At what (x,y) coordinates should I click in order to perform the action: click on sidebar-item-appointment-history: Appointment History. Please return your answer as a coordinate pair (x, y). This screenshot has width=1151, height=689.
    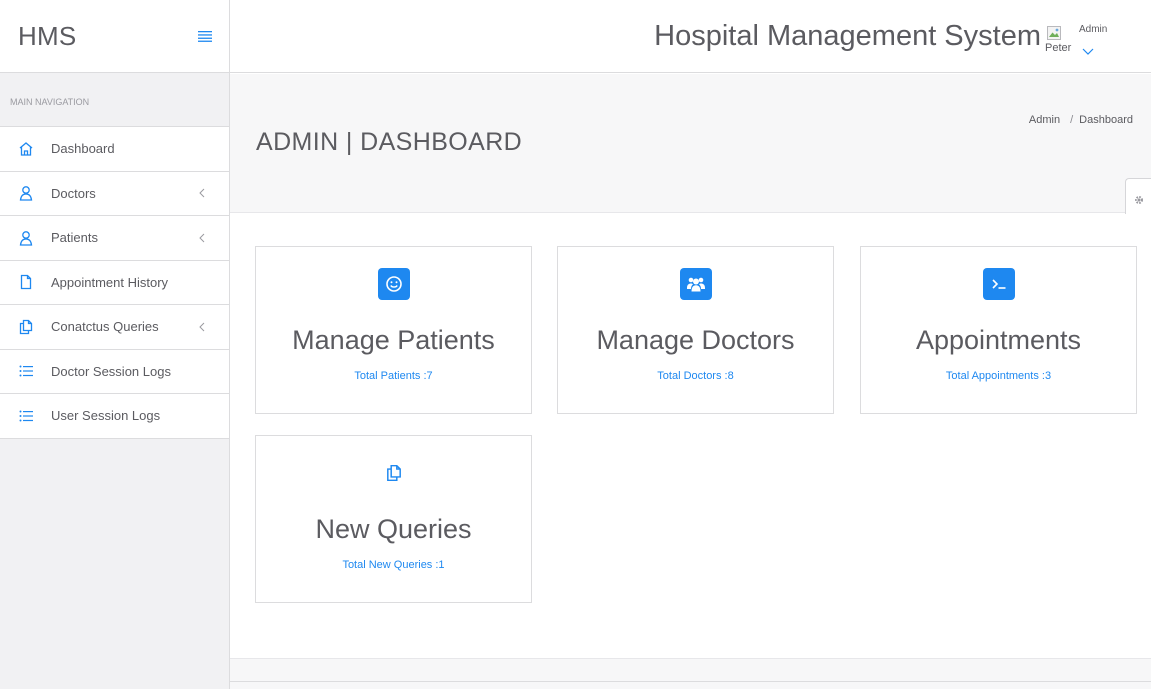
    Looking at the image, I should click on (114, 283).